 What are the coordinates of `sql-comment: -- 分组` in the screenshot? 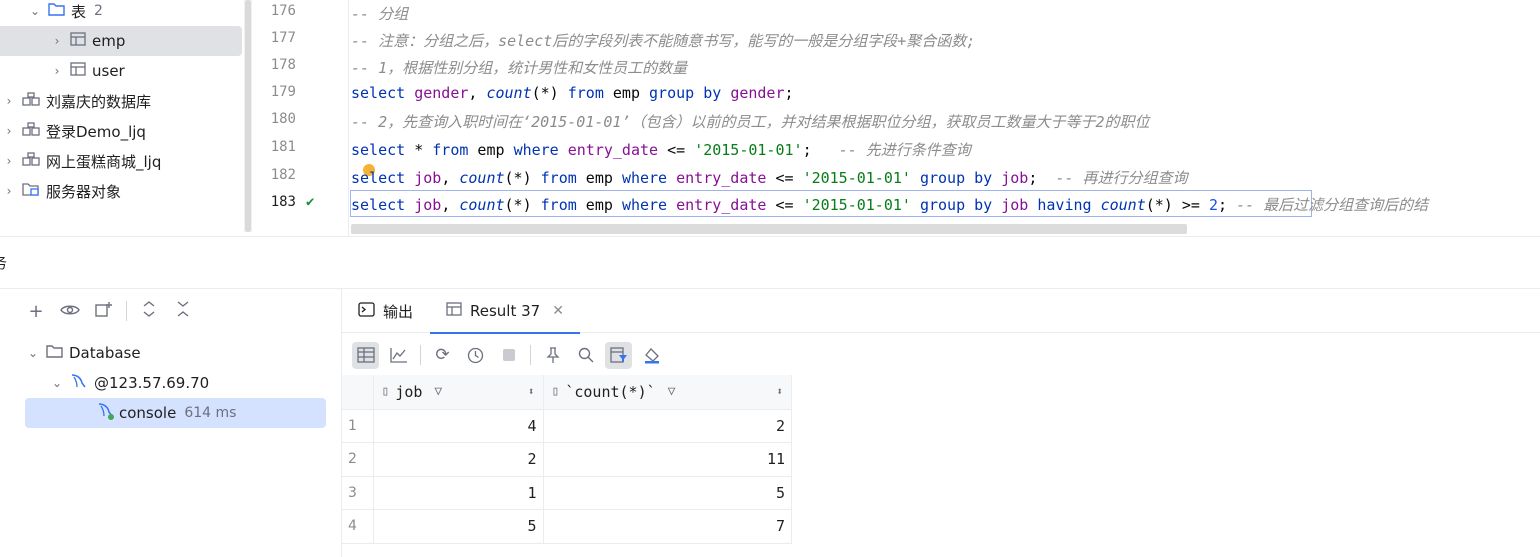 It's located at (380, 14).